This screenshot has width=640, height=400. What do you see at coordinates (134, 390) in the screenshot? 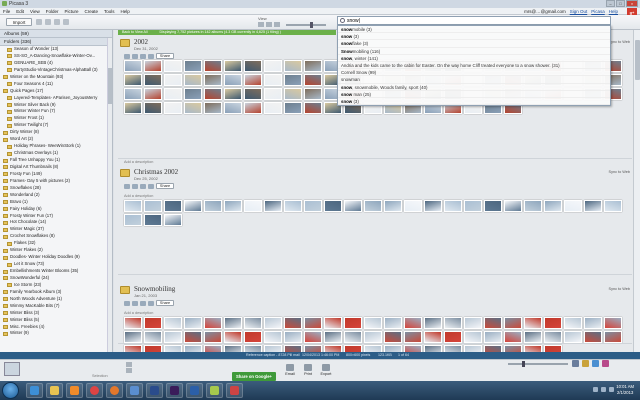
I see `email-client-icon` at bounding box center [134, 390].